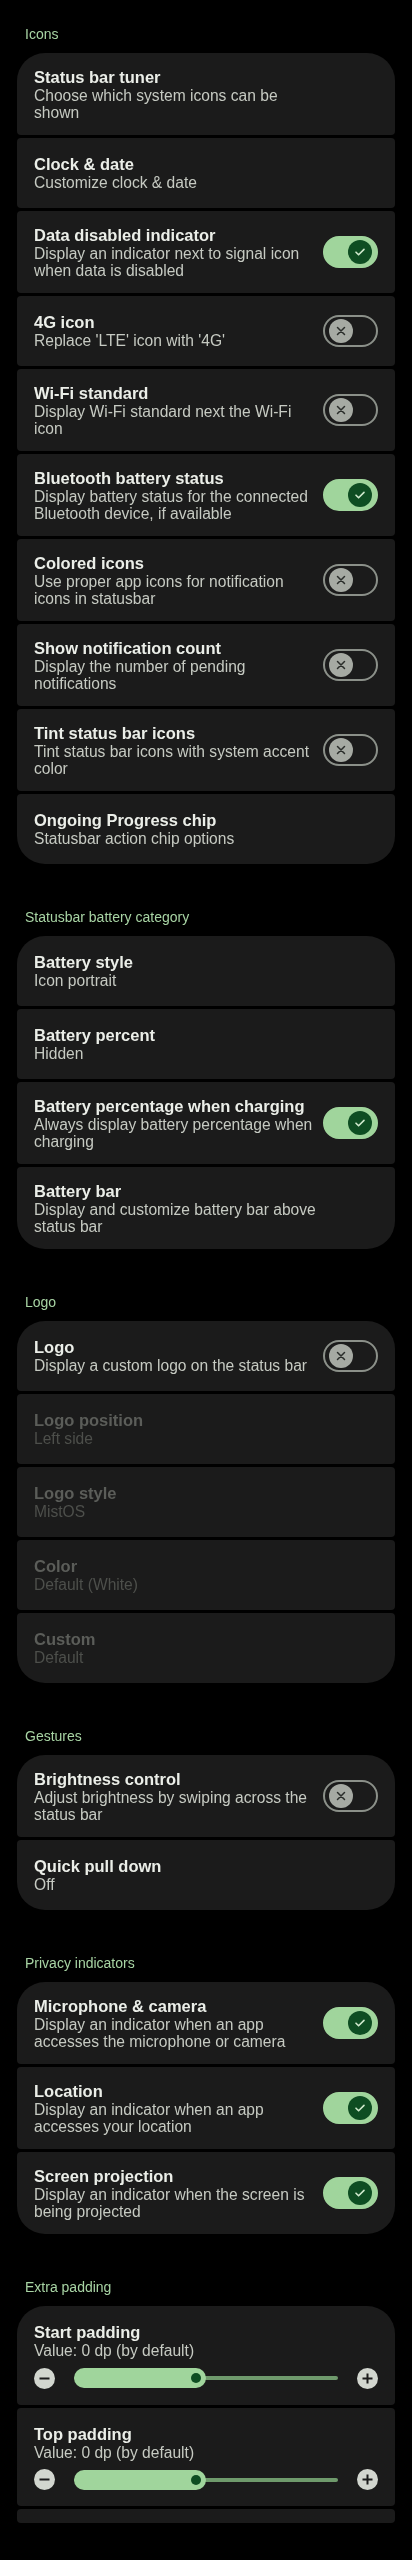  Describe the element at coordinates (206, 1044) in the screenshot. I see `settings-item: Battery percent Hidden` at that location.